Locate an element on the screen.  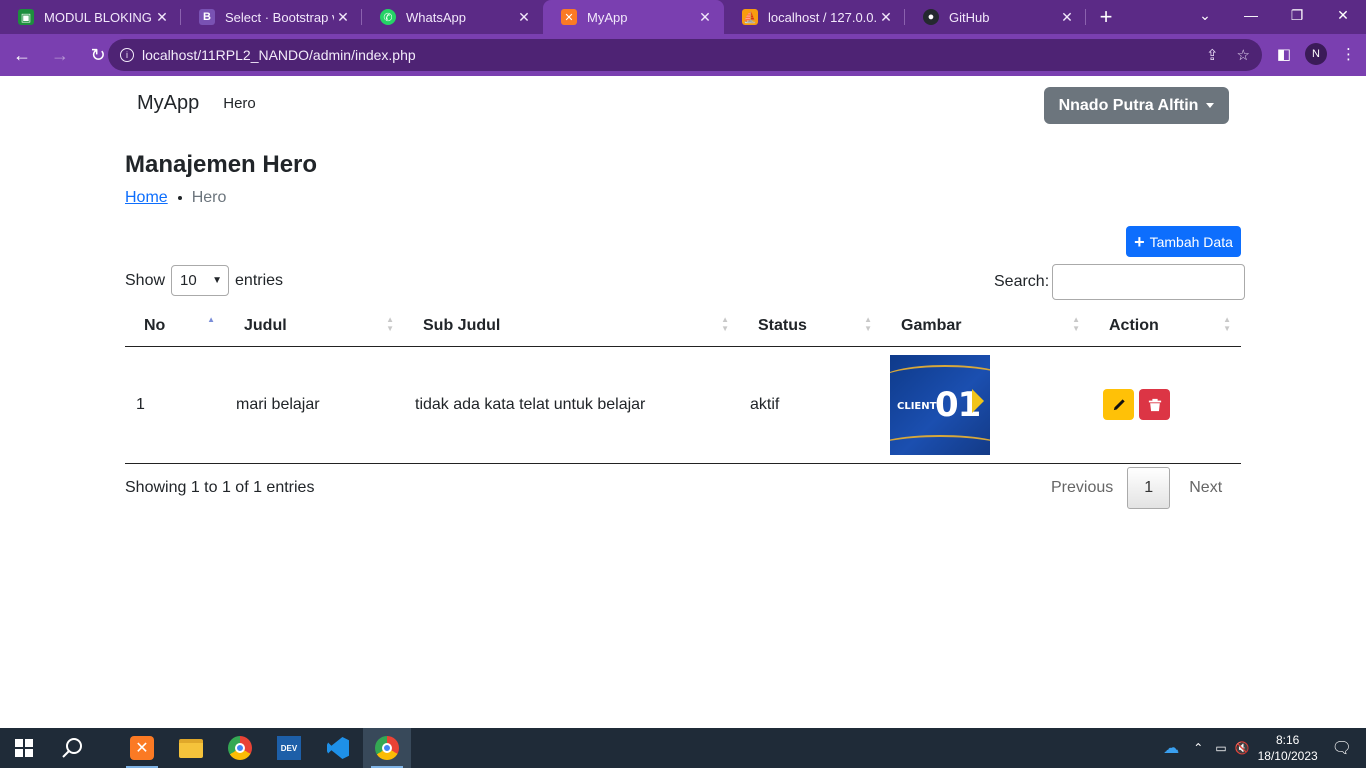
system-tray: ☁ ⌃ ▭ 🔇 8:16 18/10/2023 🗨 is located at coordinates (1264, 748).